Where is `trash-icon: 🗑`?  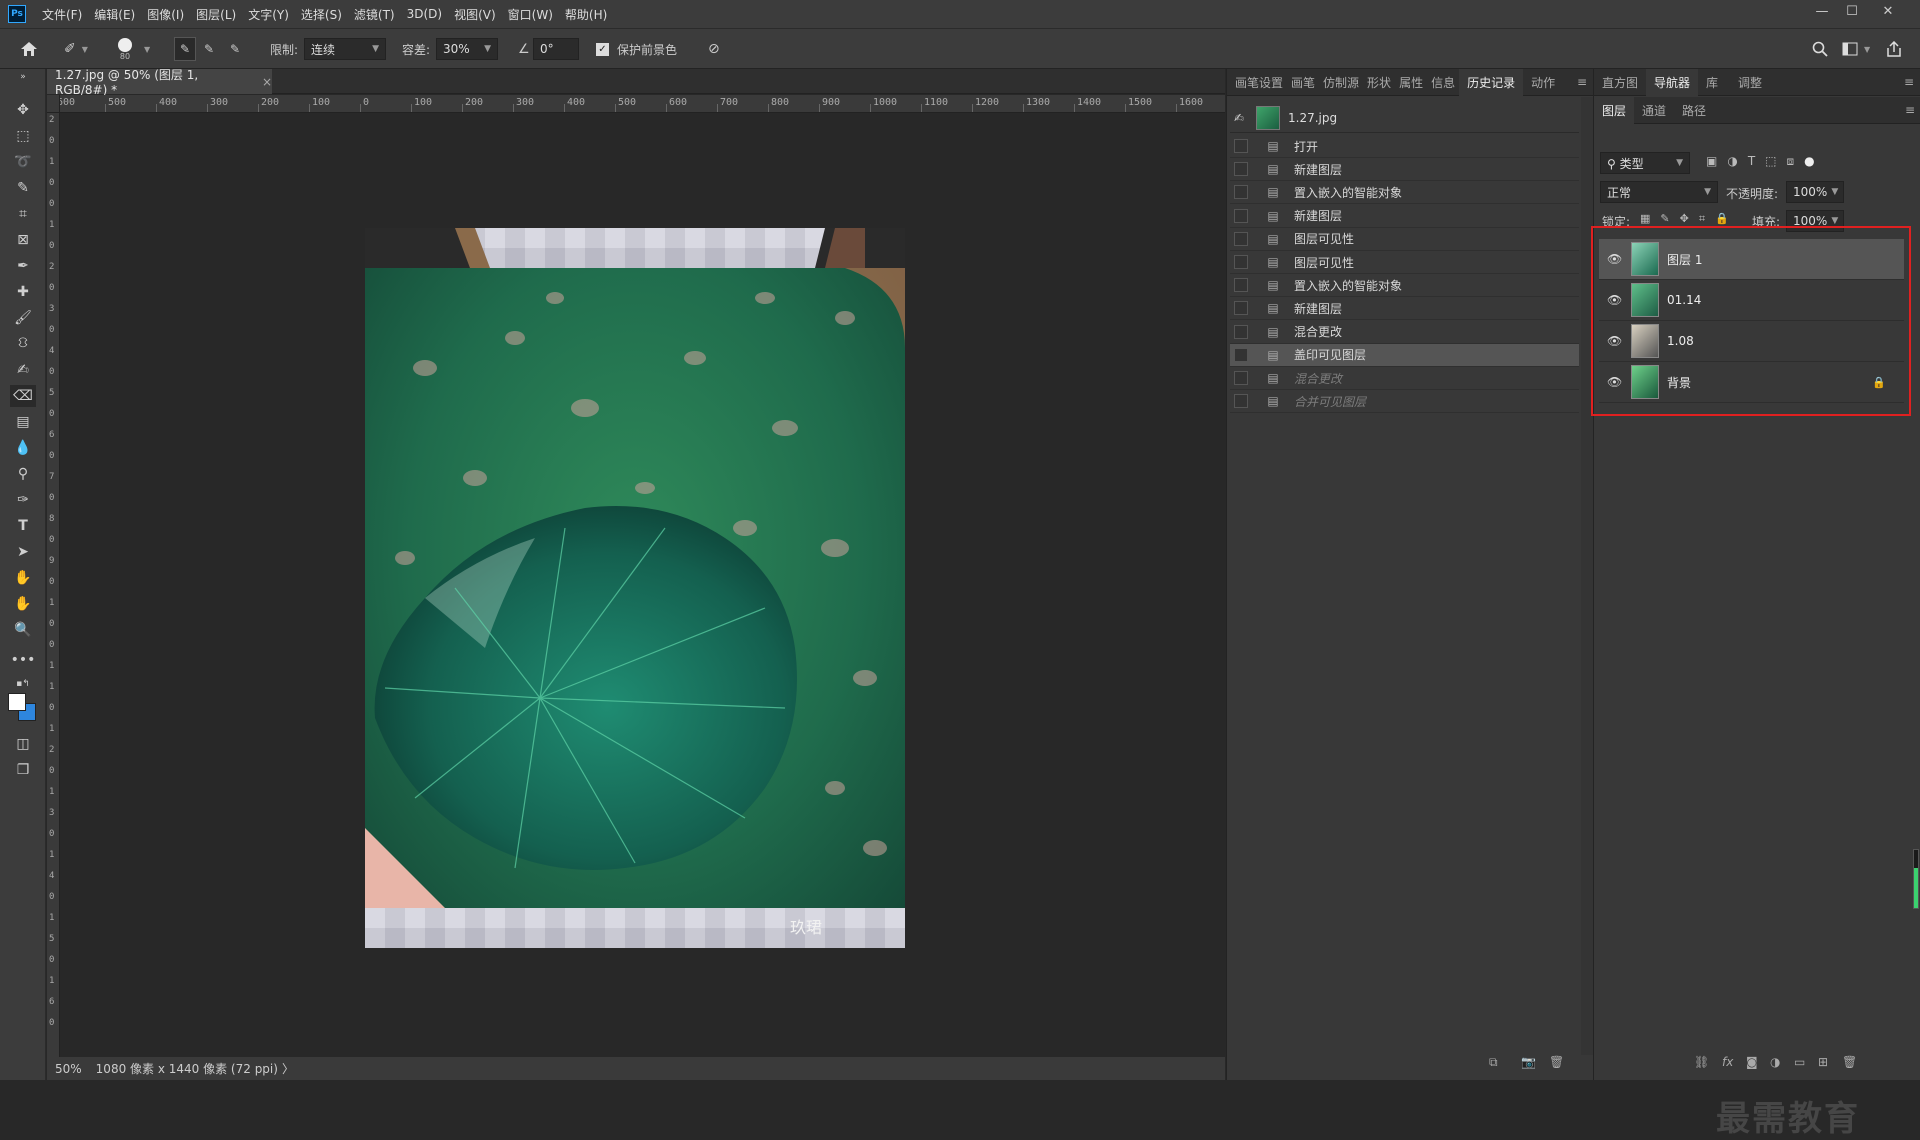
trash-icon: 🗑 is located at coordinates (1849, 1062).